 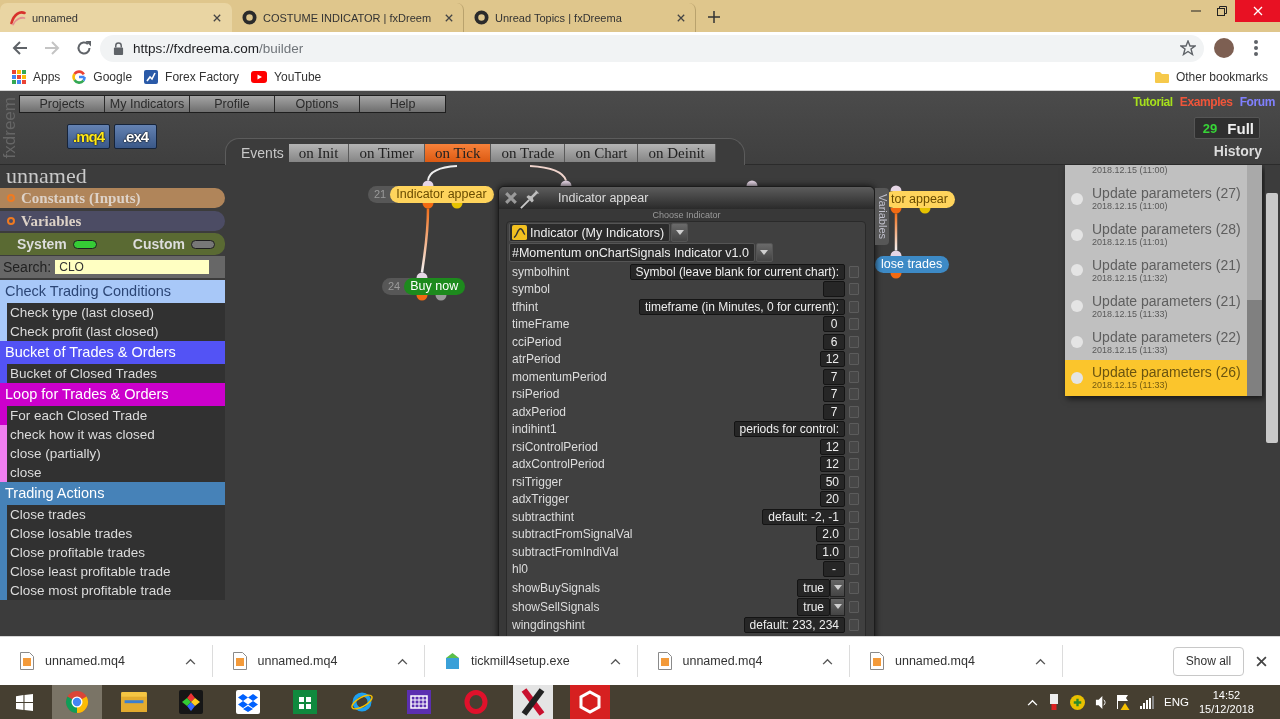 What do you see at coordinates (803, 516) in the screenshot?
I see `input-field: default: -2, -1` at bounding box center [803, 516].